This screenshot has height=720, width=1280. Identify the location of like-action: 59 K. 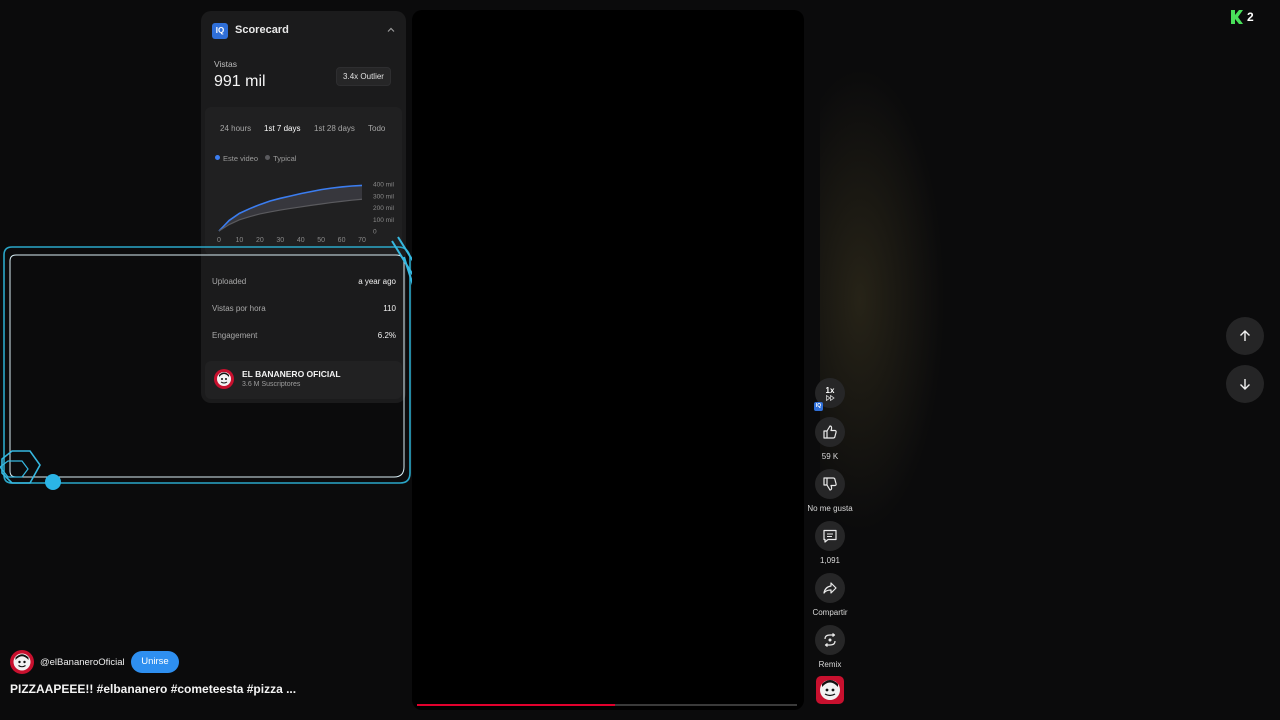
(830, 439).